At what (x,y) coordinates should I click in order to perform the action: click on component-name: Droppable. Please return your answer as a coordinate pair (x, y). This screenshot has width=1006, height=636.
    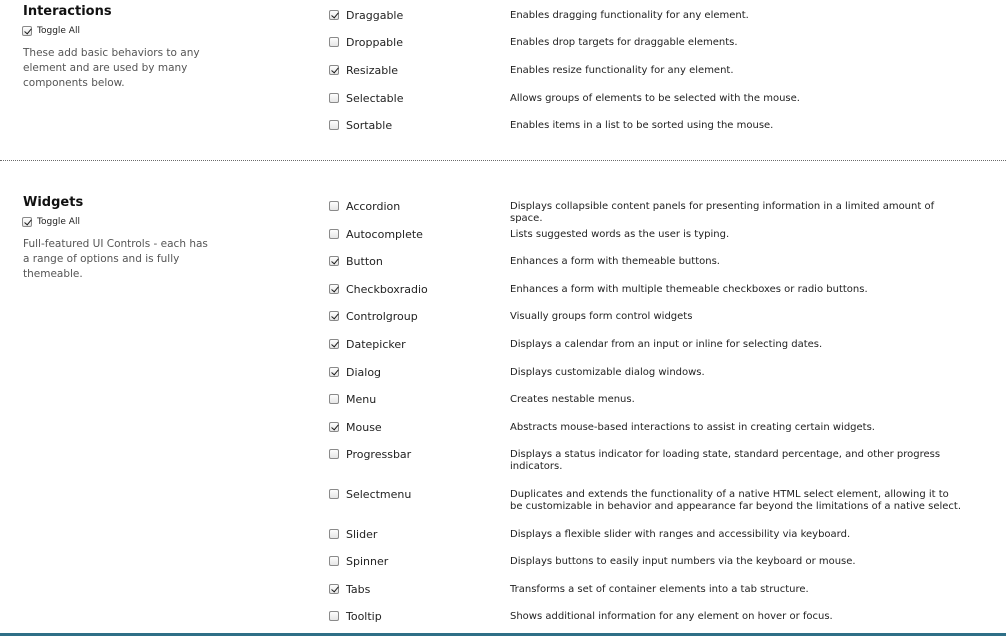
    Looking at the image, I should click on (374, 43).